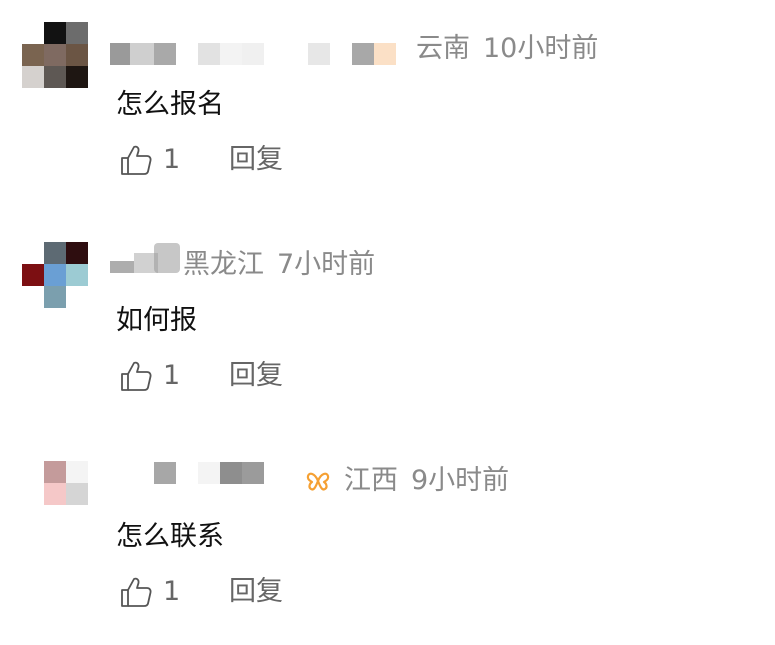  I want to click on comment-meta: 江西 9小时前, so click(433, 481).